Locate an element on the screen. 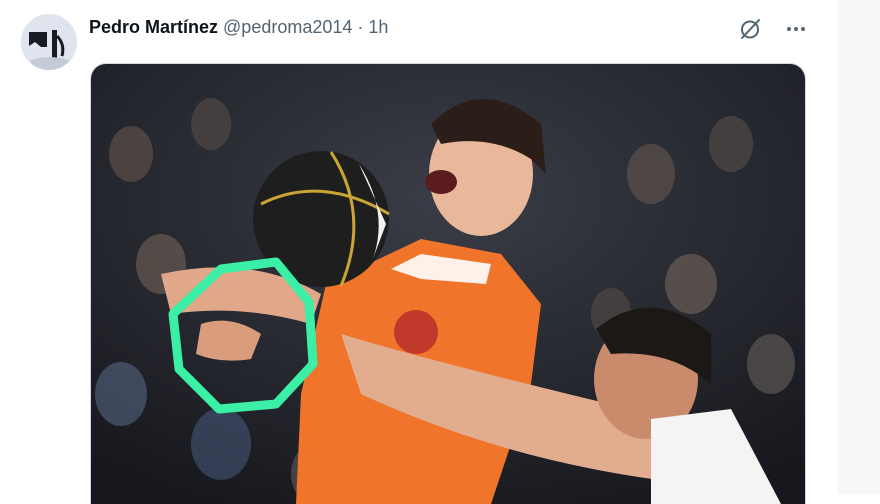 This screenshot has width=880, height=504. grok-button is located at coordinates (750, 29).